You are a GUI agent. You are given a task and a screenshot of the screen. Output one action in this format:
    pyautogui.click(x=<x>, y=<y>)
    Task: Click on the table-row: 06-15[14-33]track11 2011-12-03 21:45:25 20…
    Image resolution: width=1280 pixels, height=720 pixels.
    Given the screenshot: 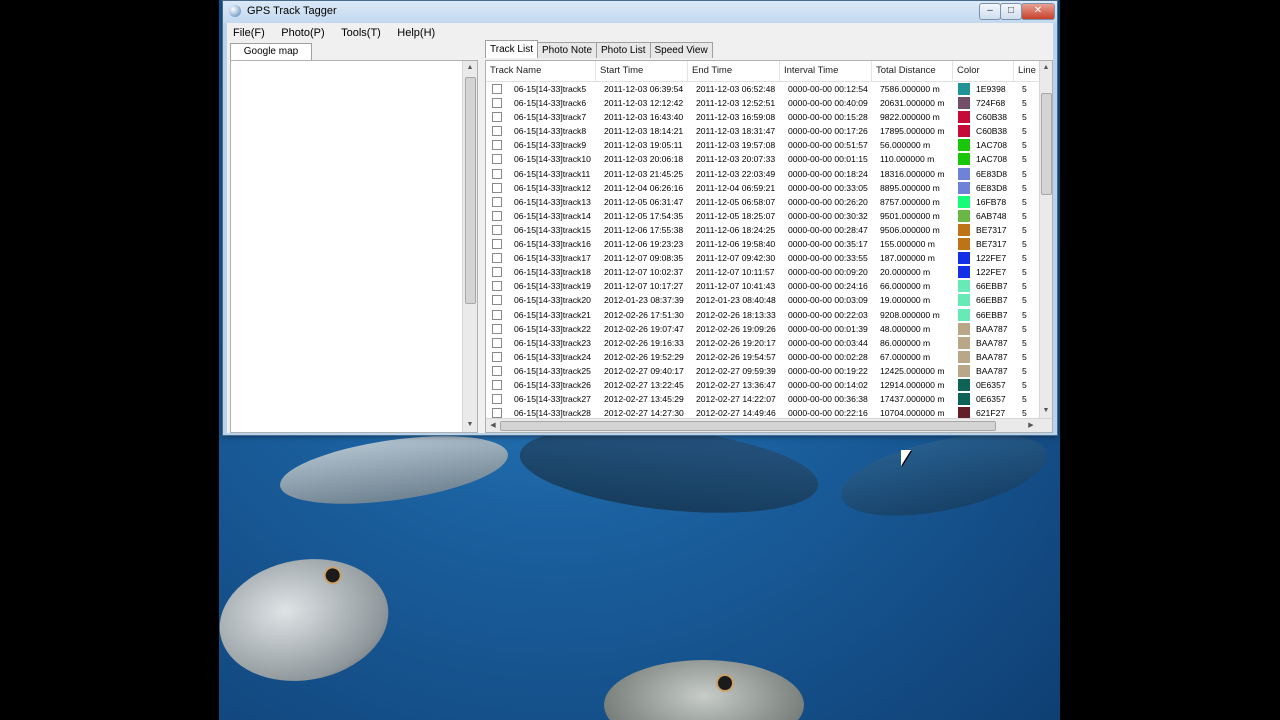 What is the action you would take?
    pyautogui.click(x=763, y=174)
    